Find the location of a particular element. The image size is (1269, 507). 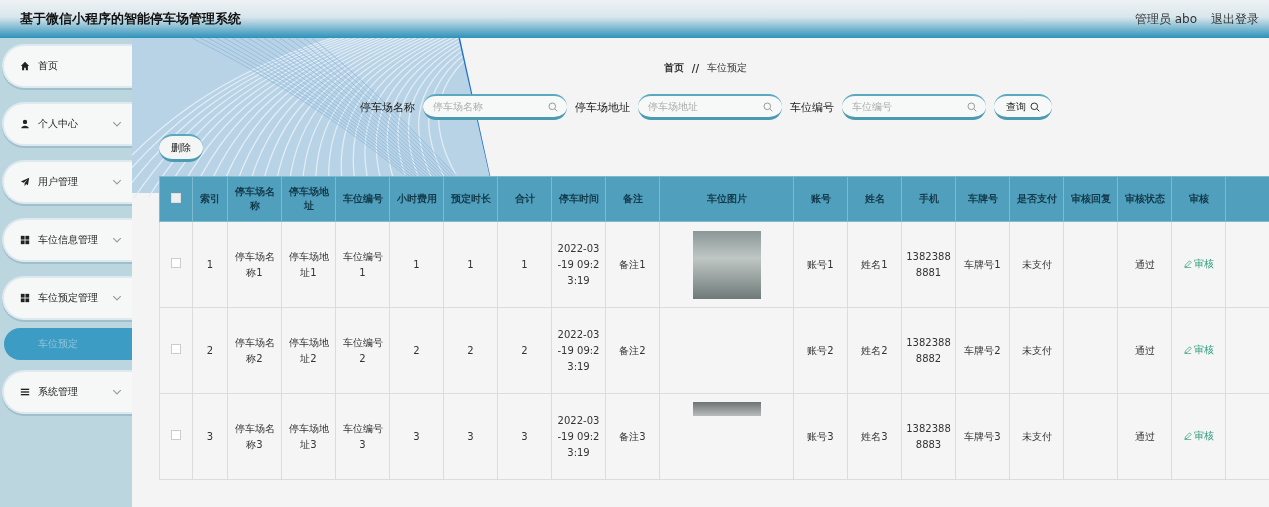

table-cell: 13823888881 is located at coordinates (928, 264).